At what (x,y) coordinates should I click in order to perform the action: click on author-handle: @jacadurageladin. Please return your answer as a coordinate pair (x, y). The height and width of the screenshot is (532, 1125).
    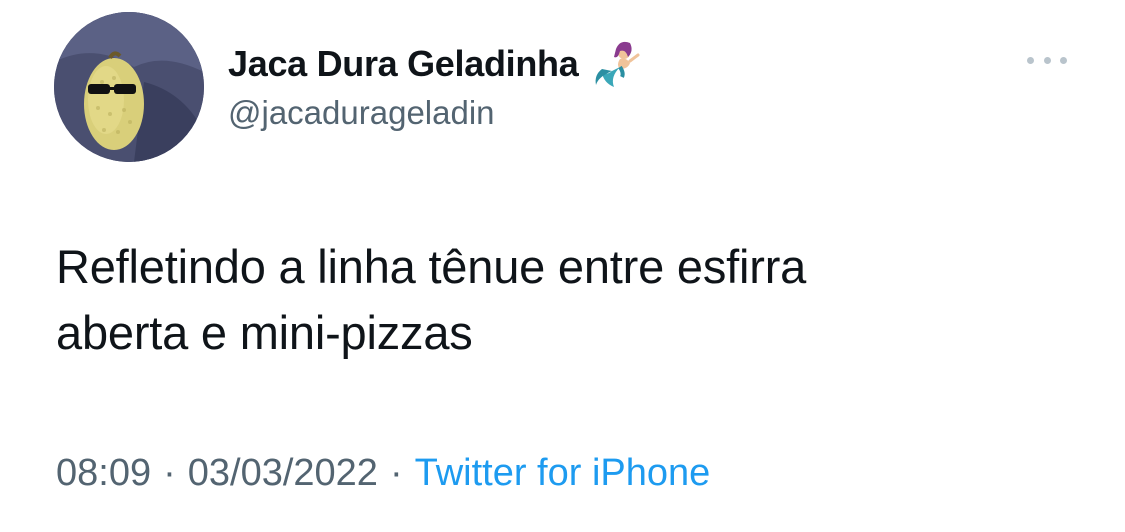
    Looking at the image, I should click on (361, 113).